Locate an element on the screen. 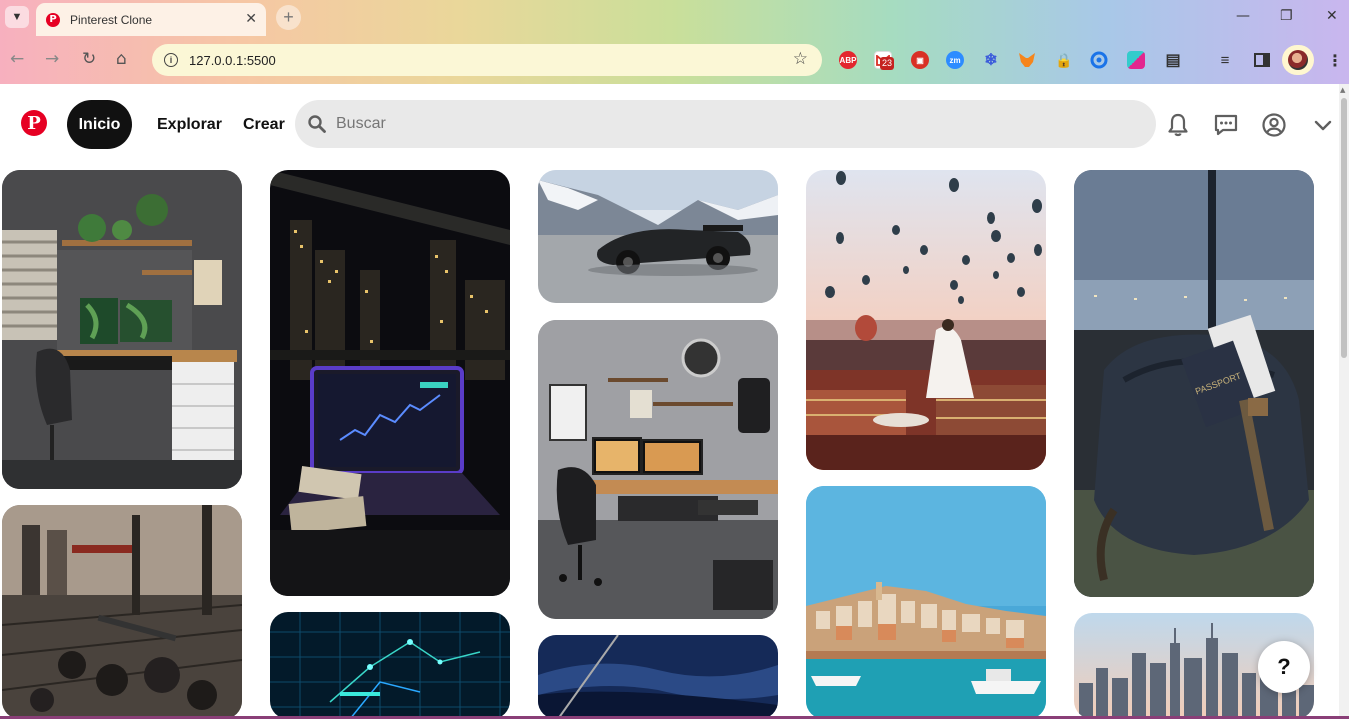 This screenshot has width=1349, height=719. gmail-badge: 23 is located at coordinates (887, 63).